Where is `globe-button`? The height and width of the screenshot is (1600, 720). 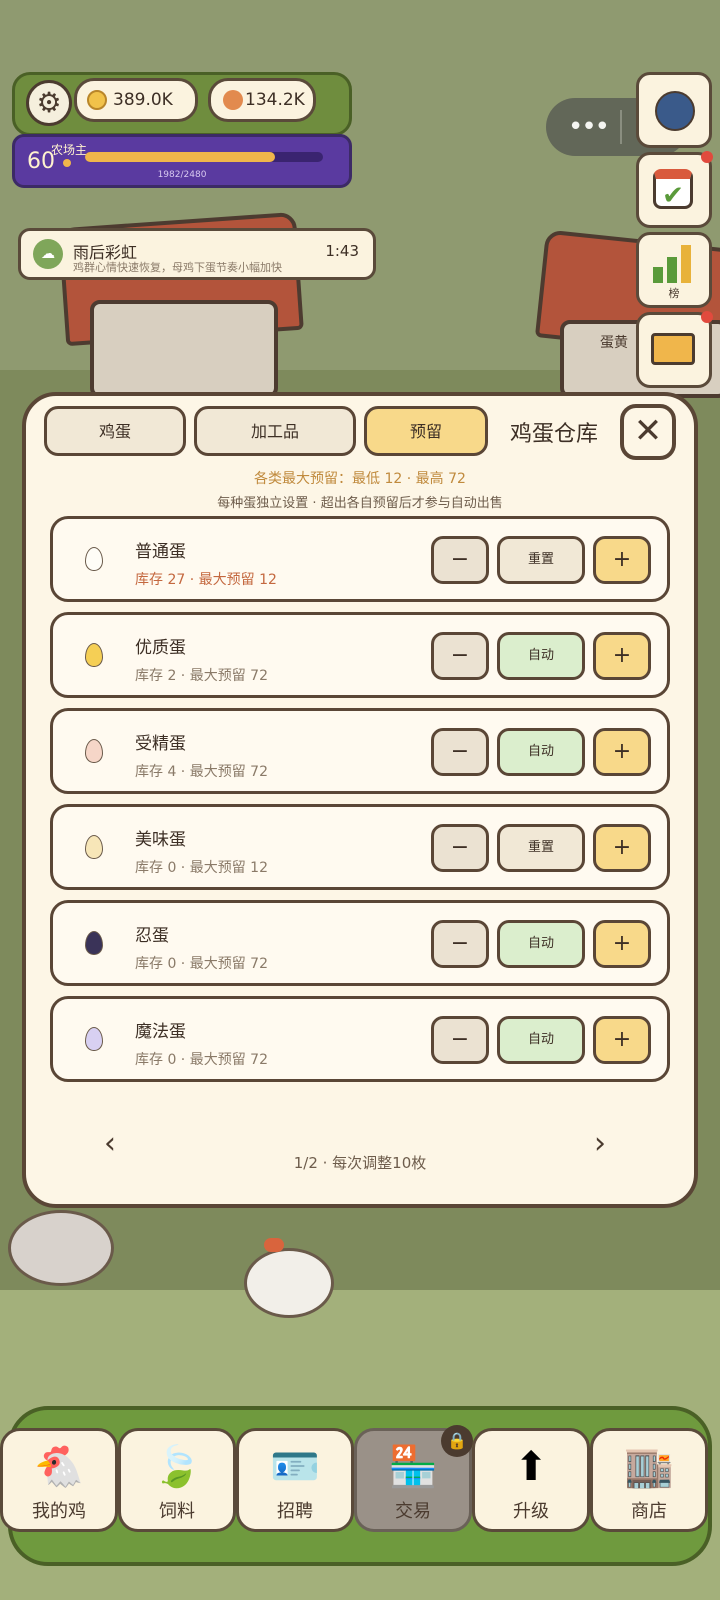 globe-button is located at coordinates (674, 110).